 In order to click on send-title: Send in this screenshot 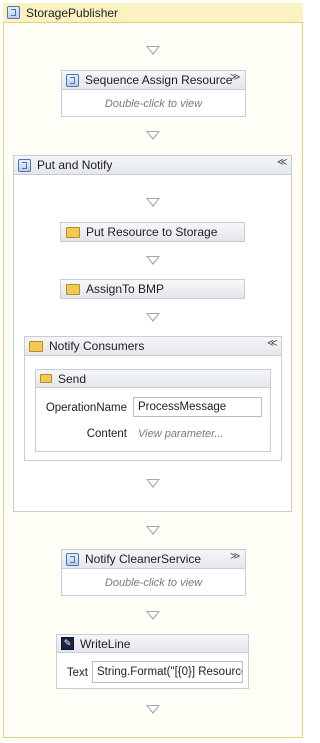, I will do `click(72, 378)`.